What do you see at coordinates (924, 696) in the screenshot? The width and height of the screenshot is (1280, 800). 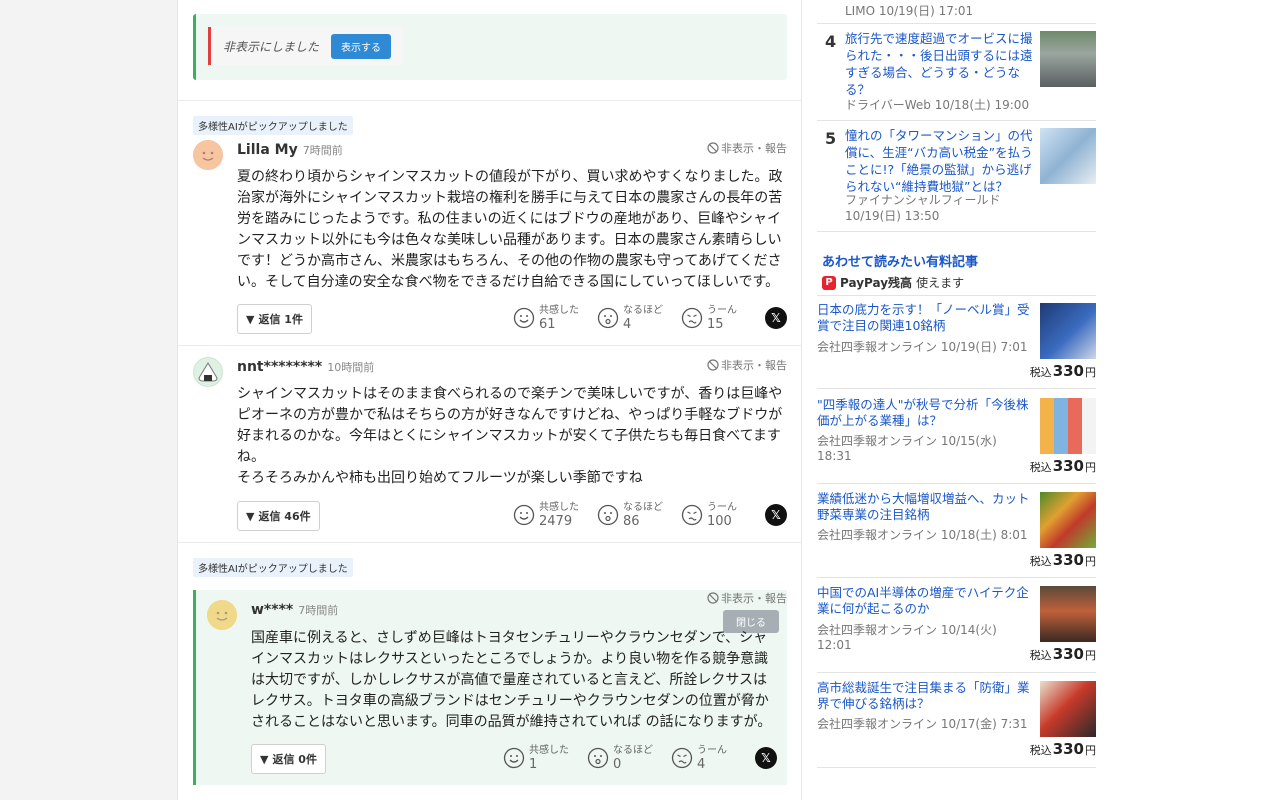 I see `paid-title: 高市総裁誕生で注目集まる「防衛」業界で伸びる銘柄は？` at bounding box center [924, 696].